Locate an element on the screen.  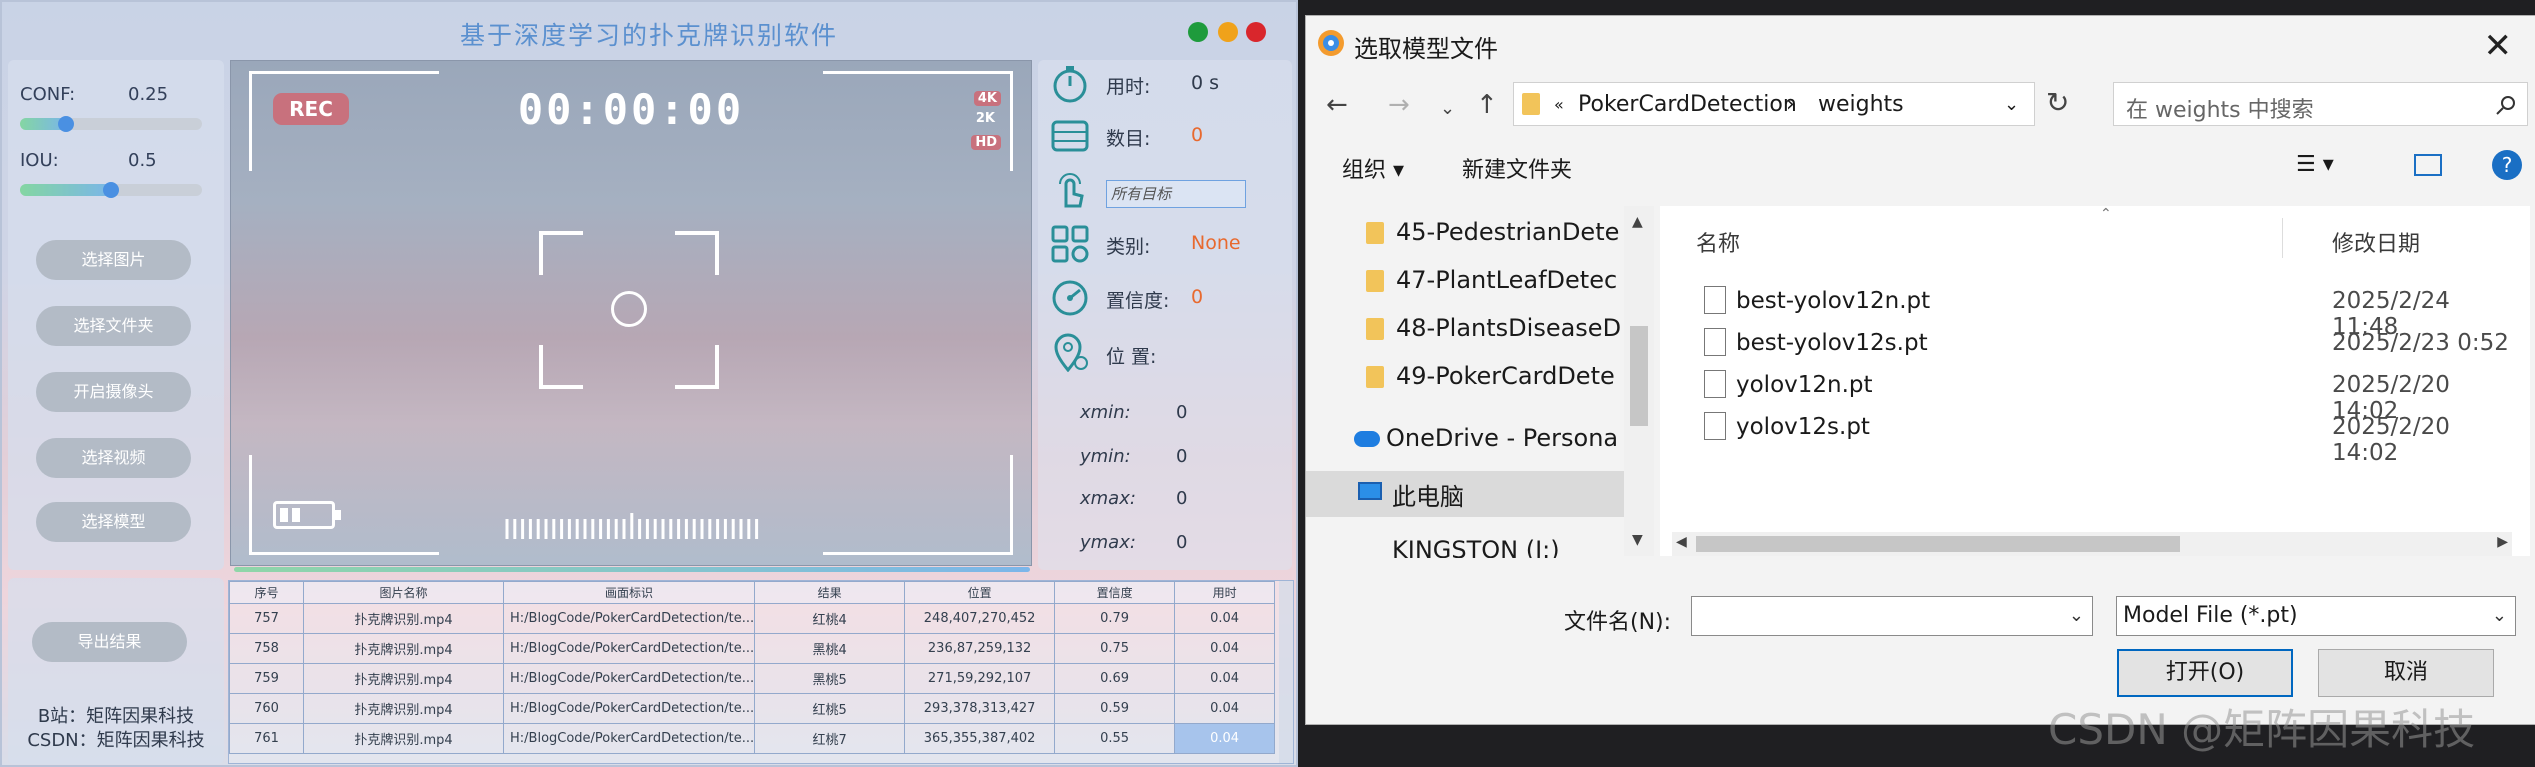
conf-value: 0.25 is located at coordinates (148, 94).